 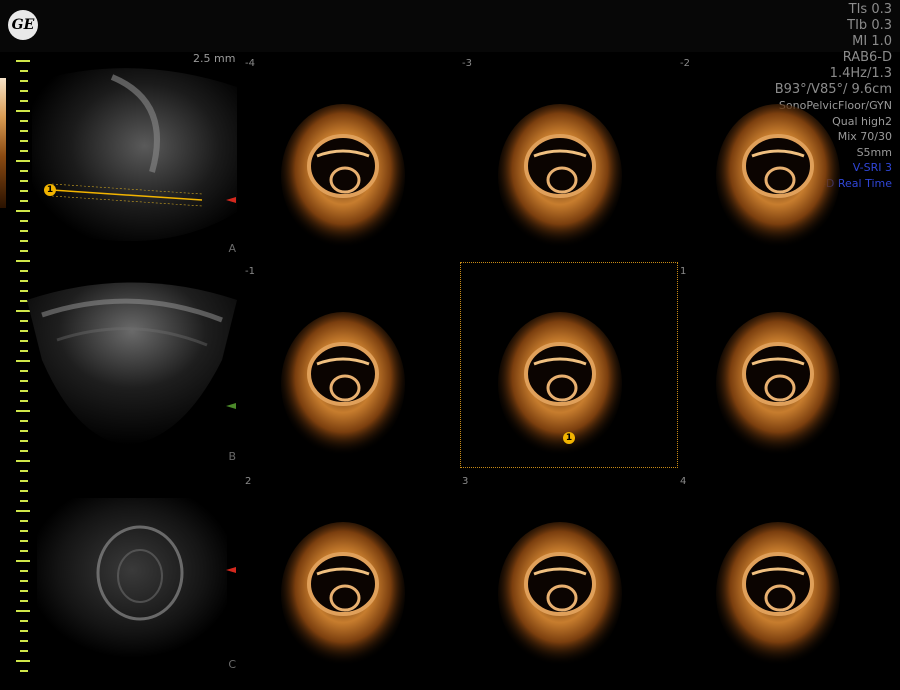 I want to click on plane-b-image: B, so click(x=131, y=367).